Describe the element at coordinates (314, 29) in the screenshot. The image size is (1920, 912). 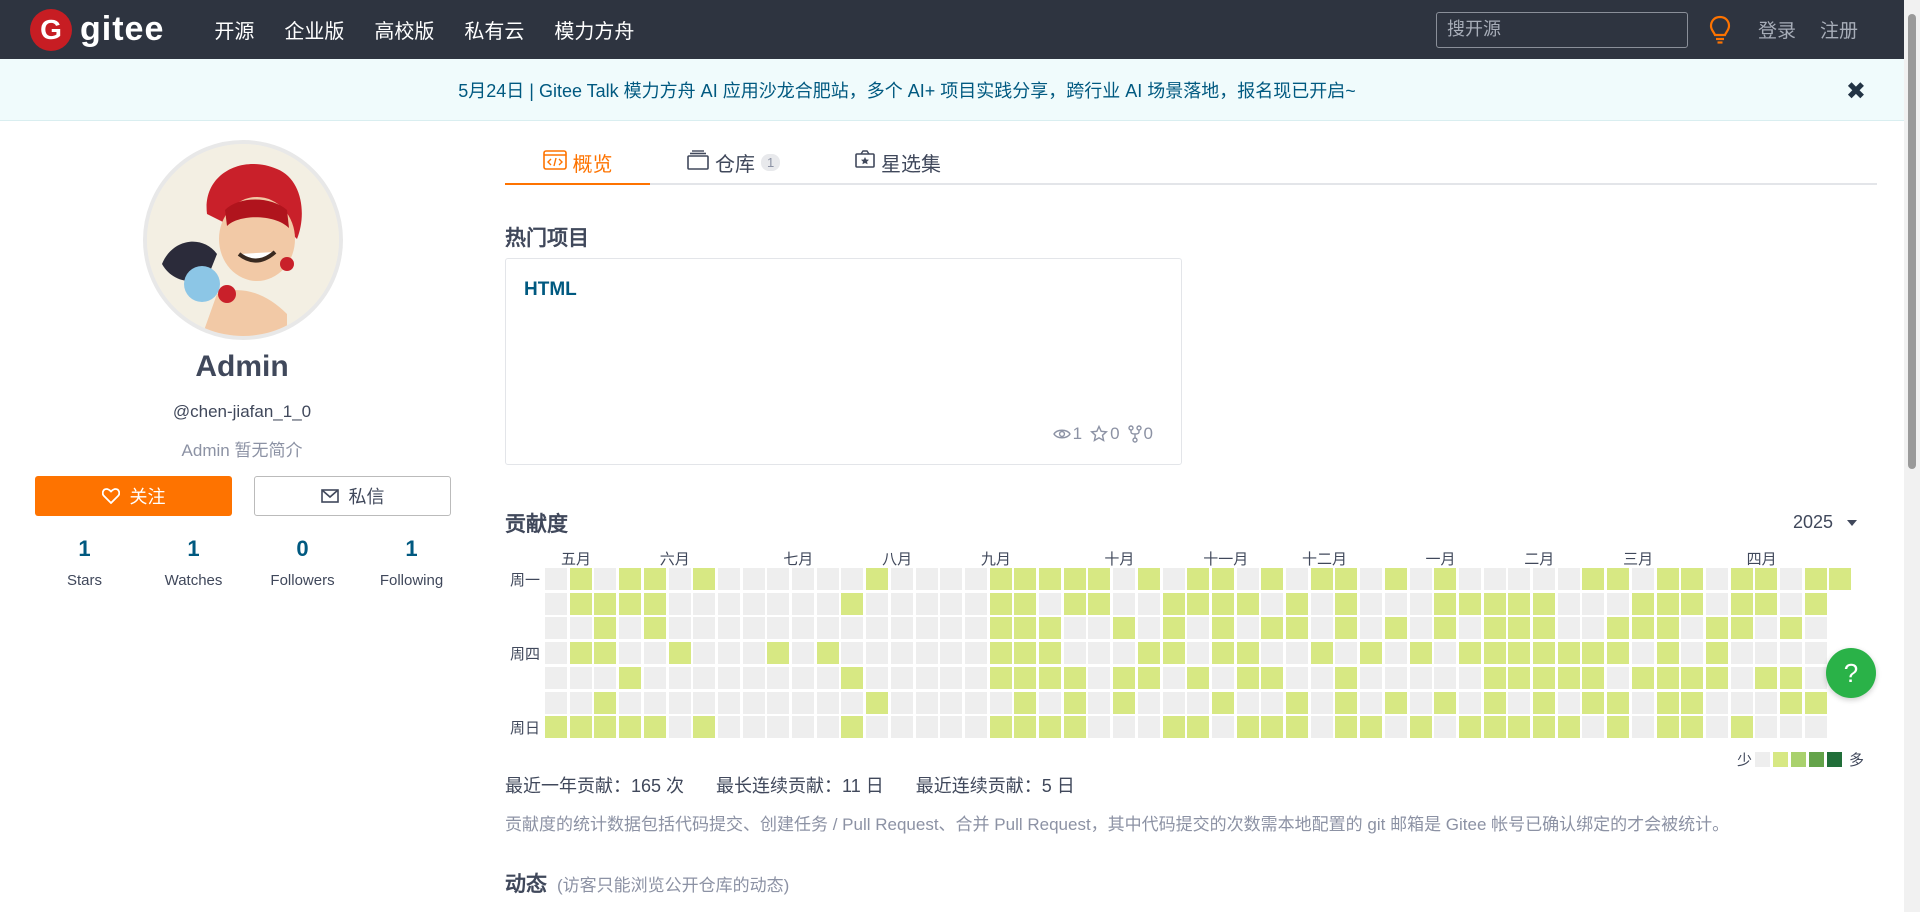
I see `nav-link-enterprise: 企业版` at that location.